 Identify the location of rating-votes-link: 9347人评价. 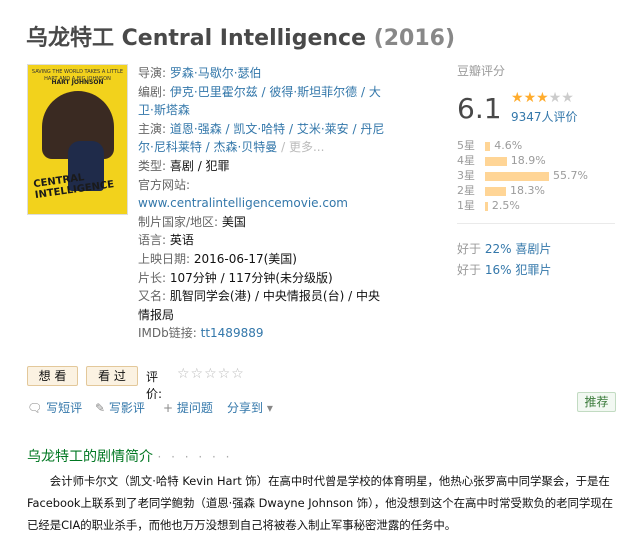
(544, 116).